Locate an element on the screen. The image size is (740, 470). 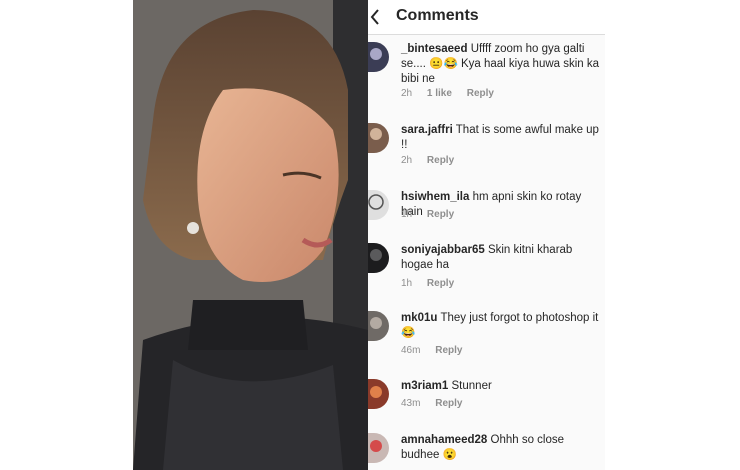
comment-meta: 46m Reply is located at coordinates (437, 350).